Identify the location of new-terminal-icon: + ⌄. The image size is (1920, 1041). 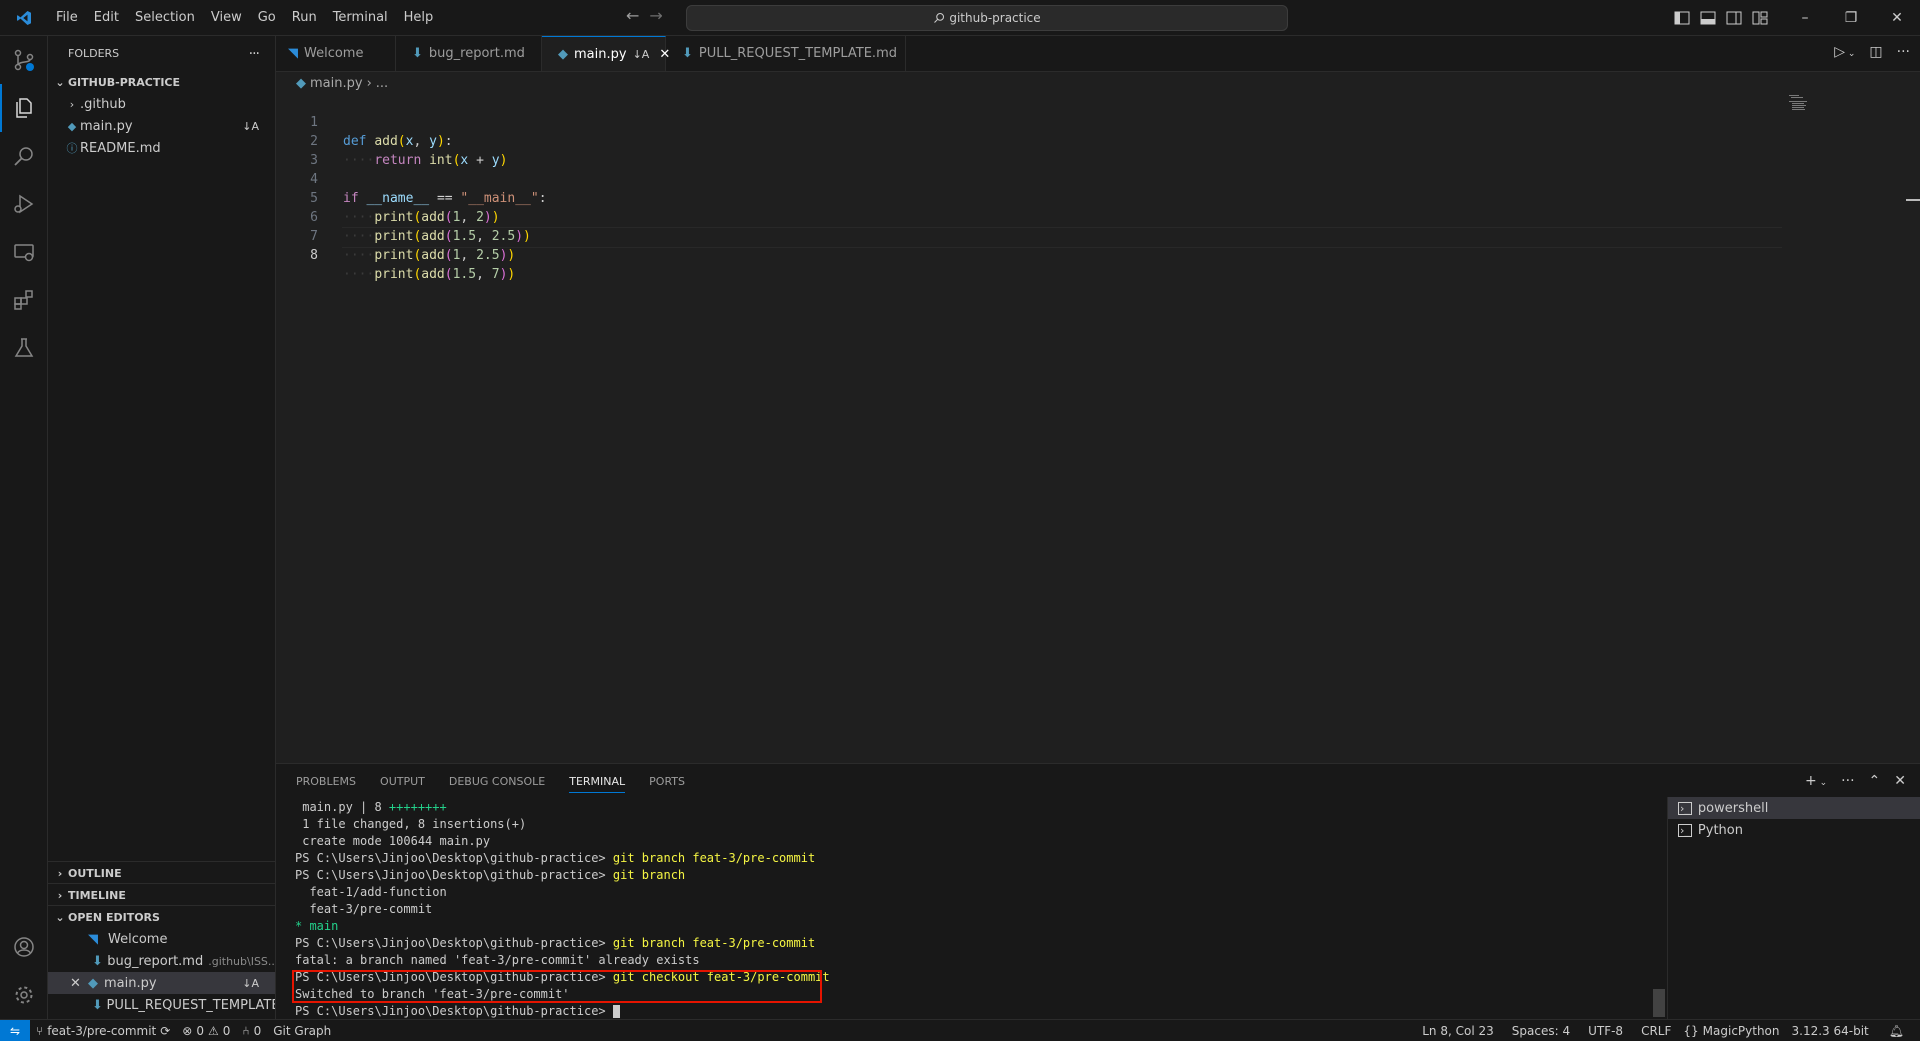
(1816, 781).